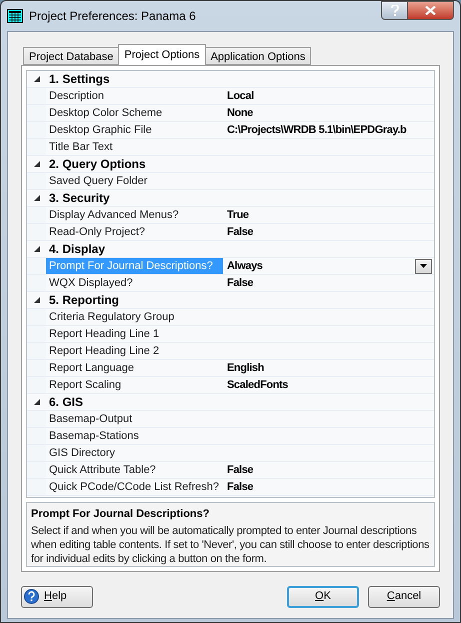 This screenshot has width=461, height=623. I want to click on help-button: Help, so click(57, 597).